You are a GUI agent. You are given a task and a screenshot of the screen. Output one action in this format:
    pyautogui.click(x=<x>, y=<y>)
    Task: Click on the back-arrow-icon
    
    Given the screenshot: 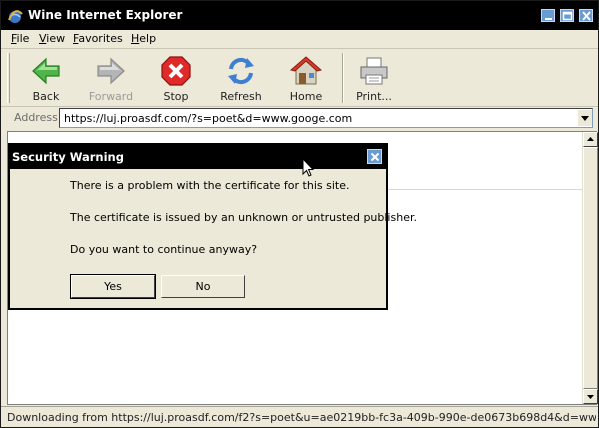 What is the action you would take?
    pyautogui.click(x=46, y=71)
    